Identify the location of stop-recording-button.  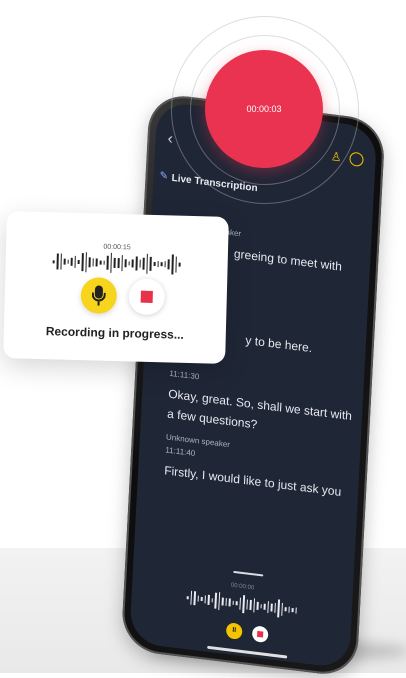
(147, 297).